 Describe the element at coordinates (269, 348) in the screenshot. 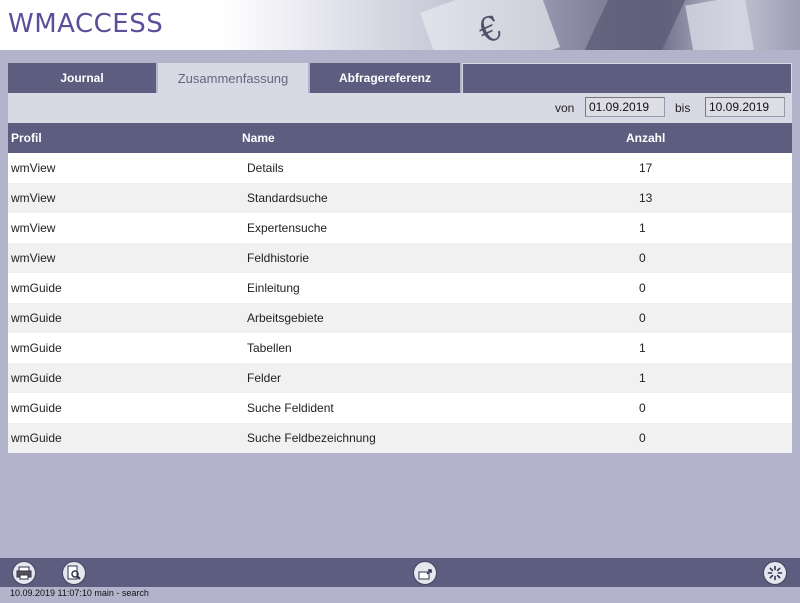

I see `cell-name: Tabellen` at that location.